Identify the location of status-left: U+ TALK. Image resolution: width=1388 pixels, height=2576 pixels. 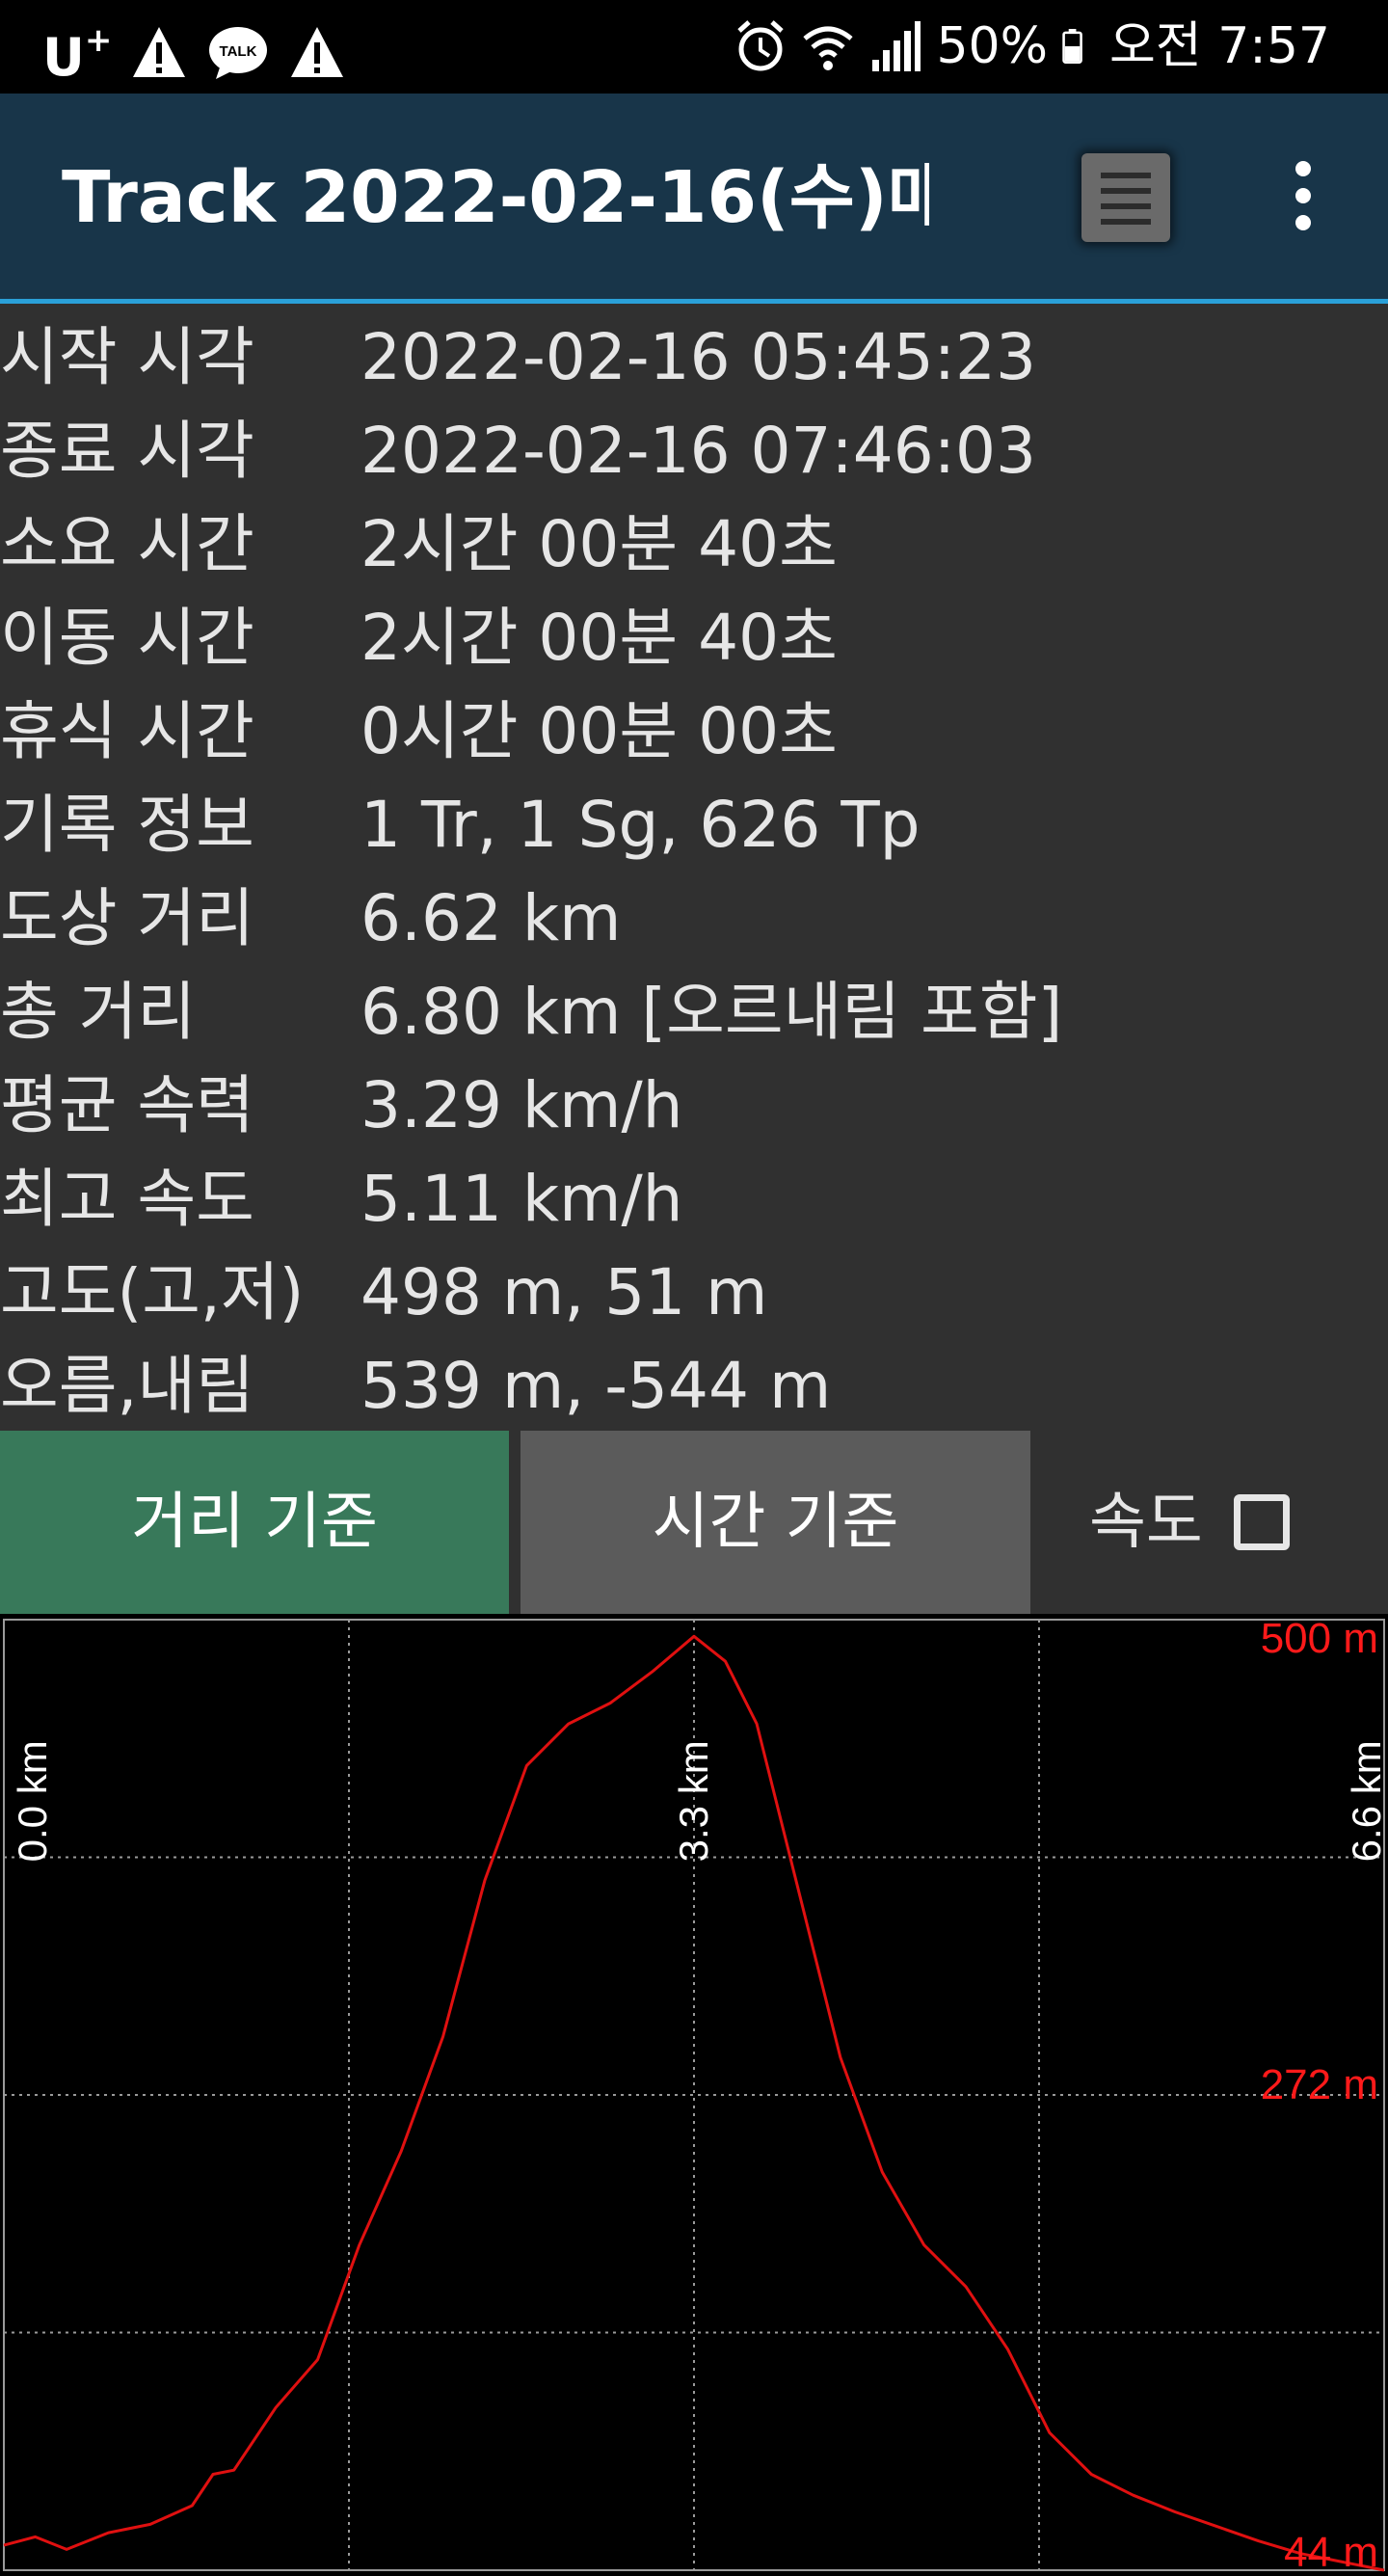
(194, 52).